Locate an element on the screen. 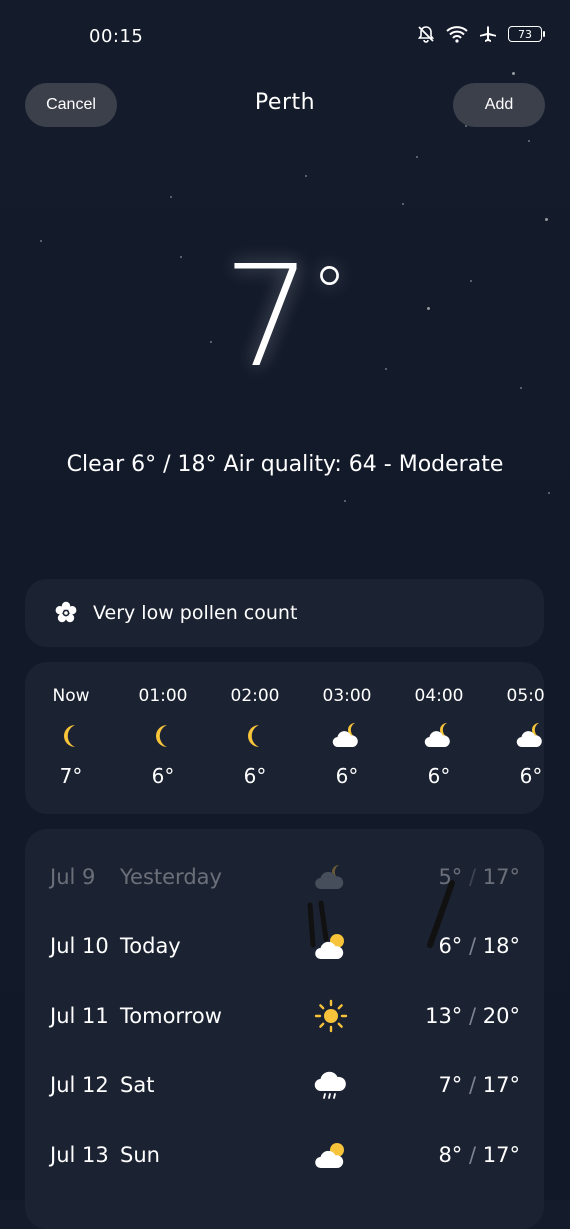 The width and height of the screenshot is (570, 1229). current-temperature: 7° is located at coordinates (285, 318).